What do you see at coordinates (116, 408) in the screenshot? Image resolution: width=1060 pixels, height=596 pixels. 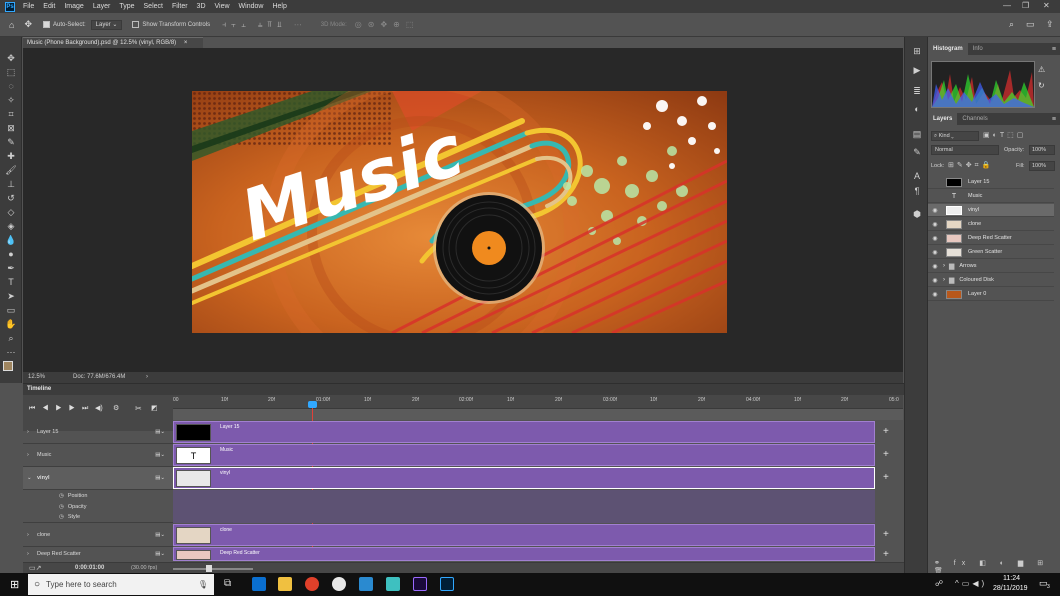 I see `settings-icon: ⚙` at bounding box center [116, 408].